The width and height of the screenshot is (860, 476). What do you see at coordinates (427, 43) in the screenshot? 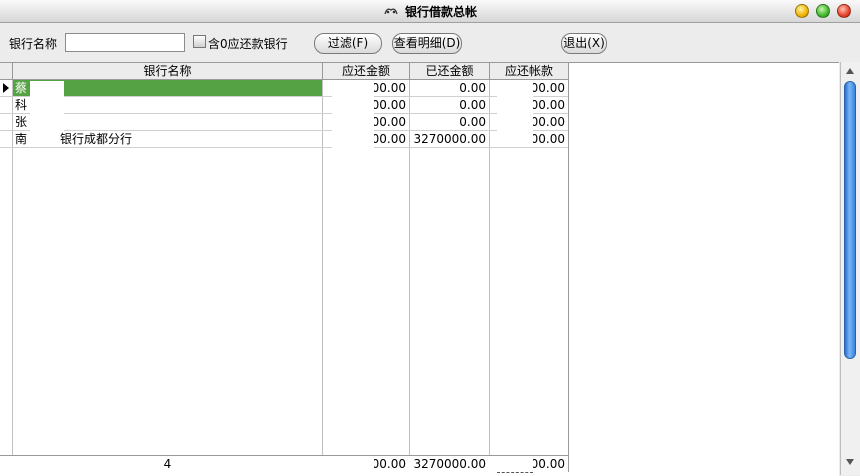
I see `view-detail-button: 查看明细(D)` at bounding box center [427, 43].